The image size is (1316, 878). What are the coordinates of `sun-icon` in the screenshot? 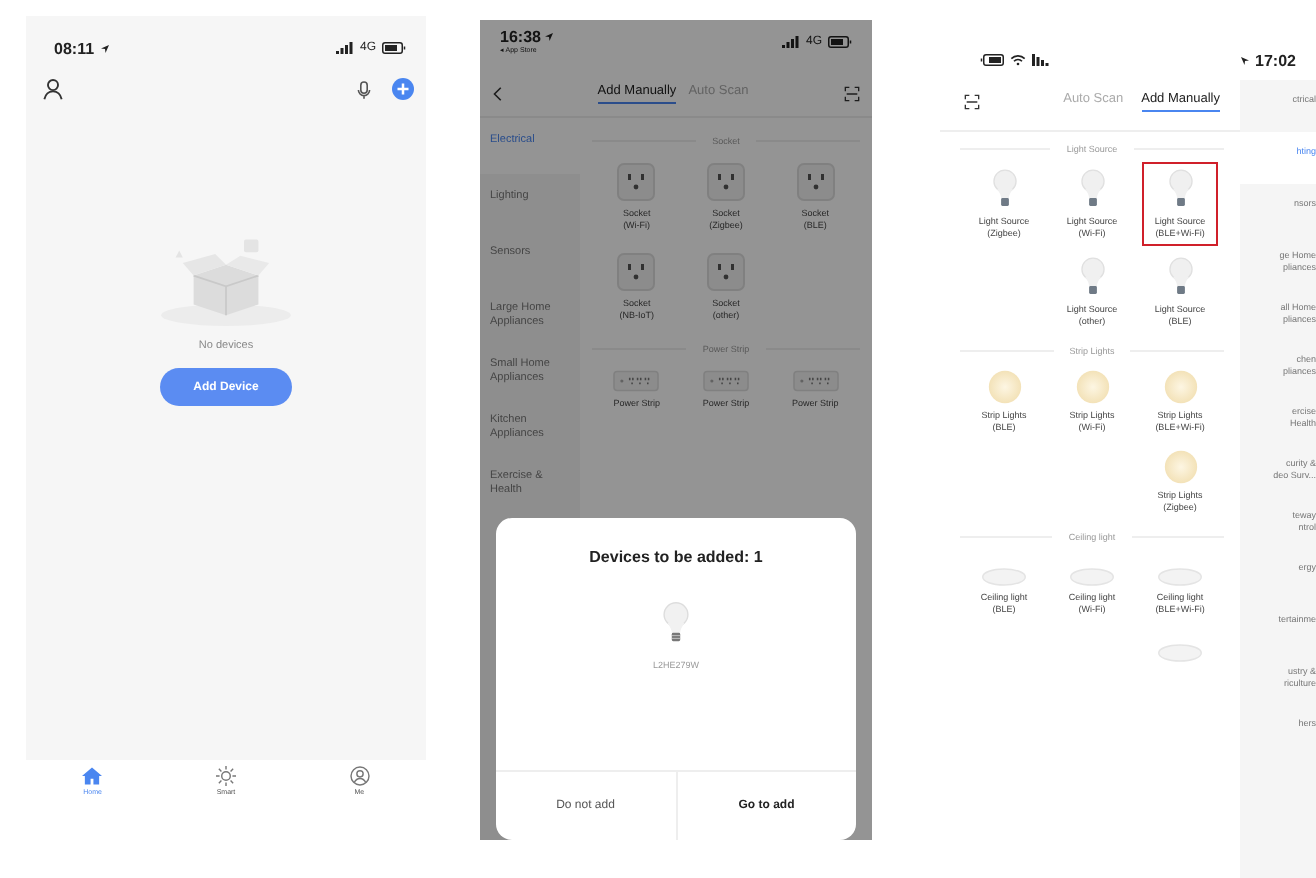 It's located at (225, 776).